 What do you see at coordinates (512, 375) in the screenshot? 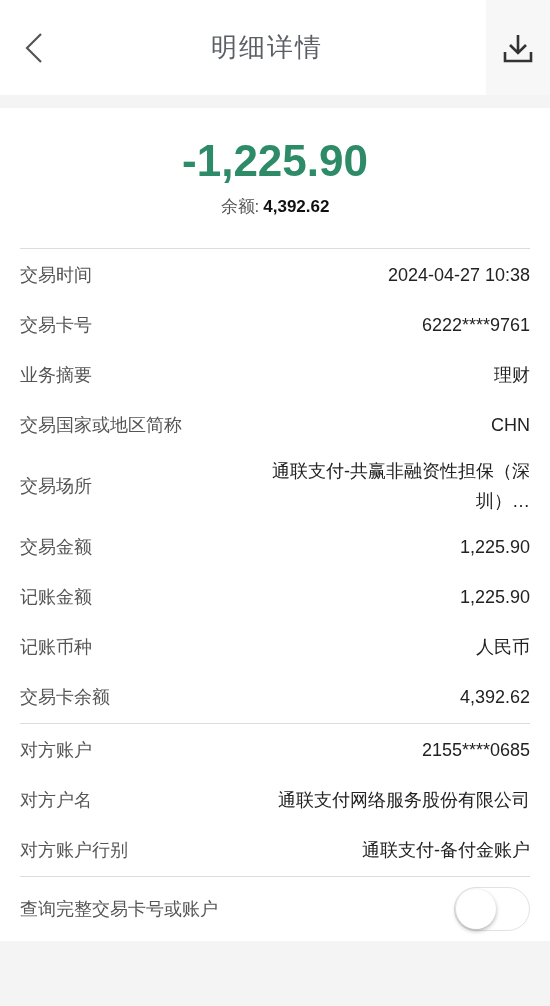
I see `field-value: 理财` at bounding box center [512, 375].